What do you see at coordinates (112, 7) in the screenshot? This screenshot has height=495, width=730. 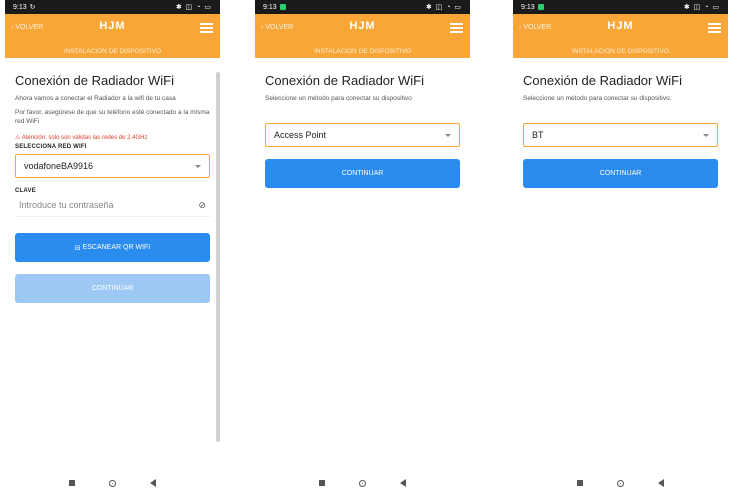 I see `status-bar: 9:13 ↻ ✱ ◫ ◔ ▭` at bounding box center [112, 7].